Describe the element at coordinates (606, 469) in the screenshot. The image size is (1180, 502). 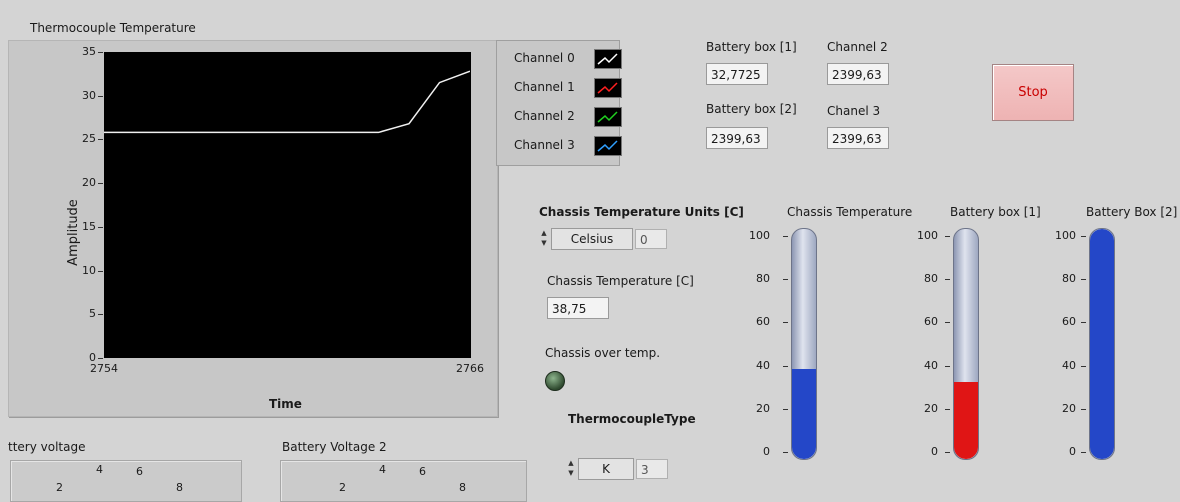
I see `thermocouple-type-ring: K` at that location.